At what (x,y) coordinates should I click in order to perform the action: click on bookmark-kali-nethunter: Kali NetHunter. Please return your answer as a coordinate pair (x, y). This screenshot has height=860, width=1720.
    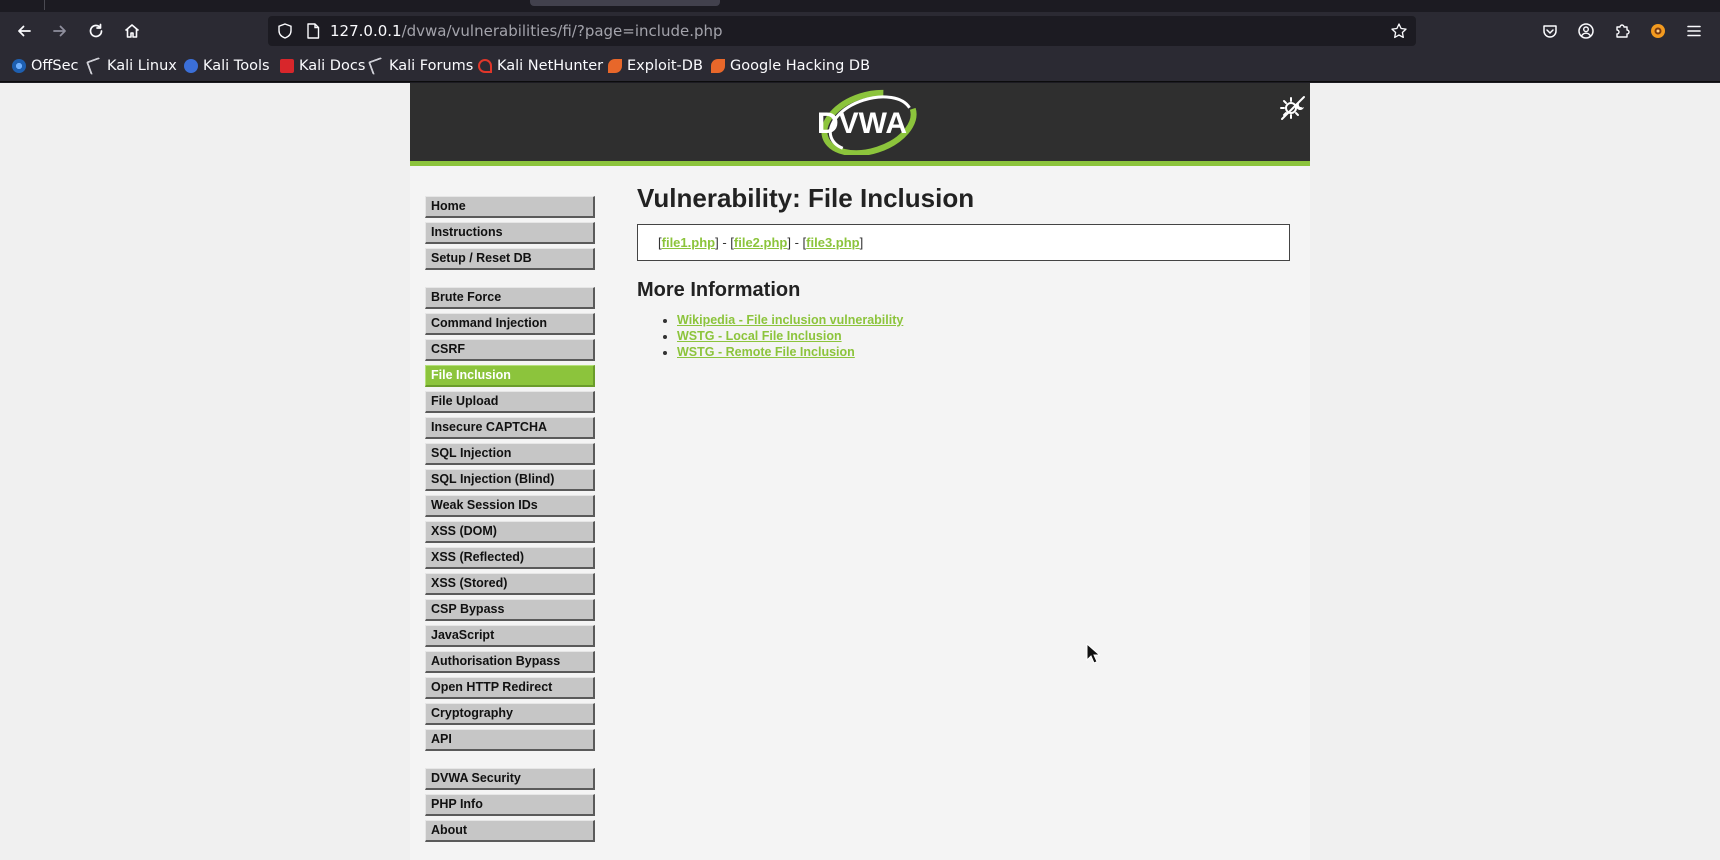
    Looking at the image, I should click on (540, 66).